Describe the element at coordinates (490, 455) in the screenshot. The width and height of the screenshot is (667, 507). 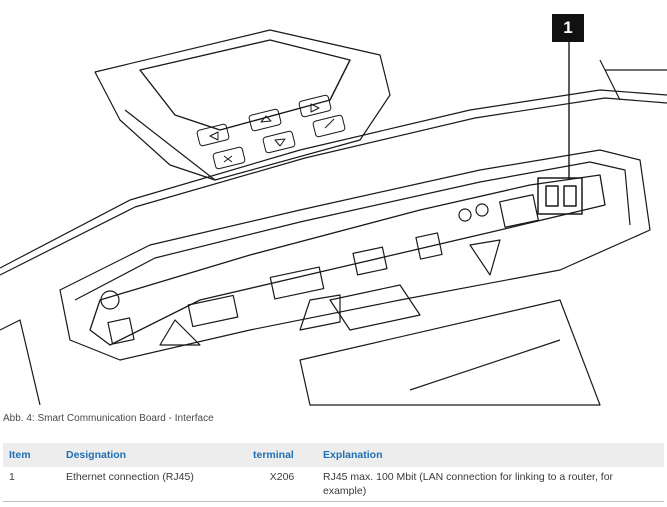
I see `header-explanation: Explanation` at that location.